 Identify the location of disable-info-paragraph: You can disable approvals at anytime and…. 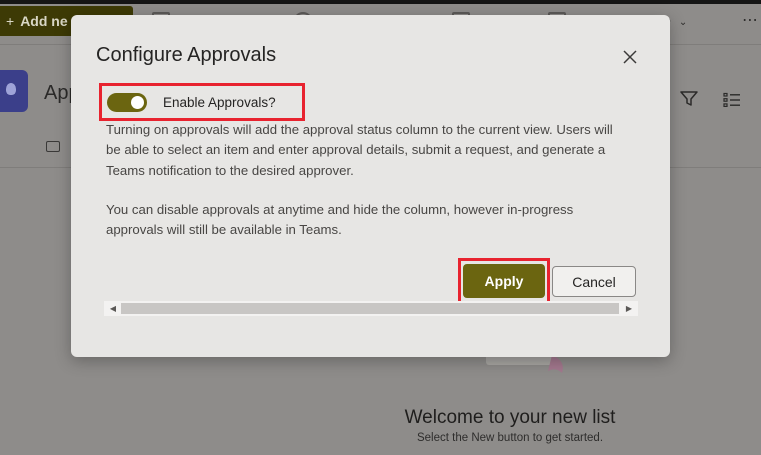
(340, 220).